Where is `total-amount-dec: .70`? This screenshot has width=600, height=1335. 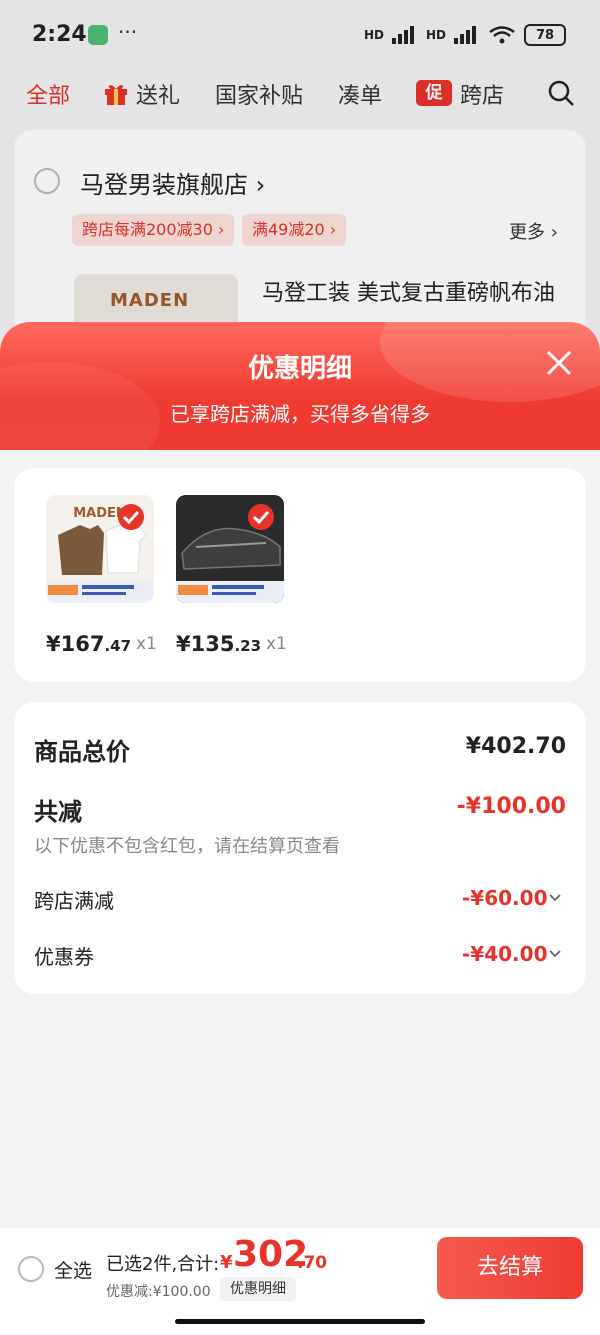 total-amount-dec: .70 is located at coordinates (312, 1263).